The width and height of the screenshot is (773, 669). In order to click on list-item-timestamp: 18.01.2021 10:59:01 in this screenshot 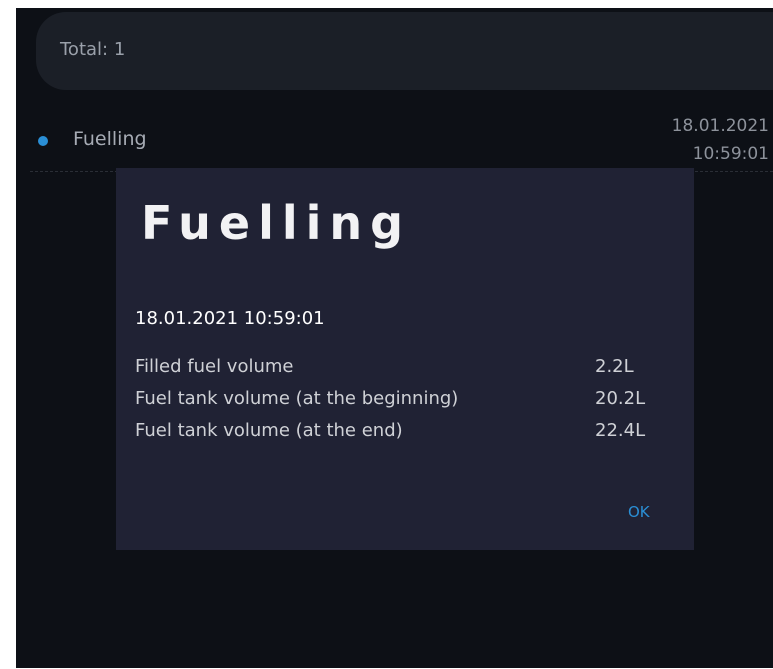, I will do `click(704, 140)`.